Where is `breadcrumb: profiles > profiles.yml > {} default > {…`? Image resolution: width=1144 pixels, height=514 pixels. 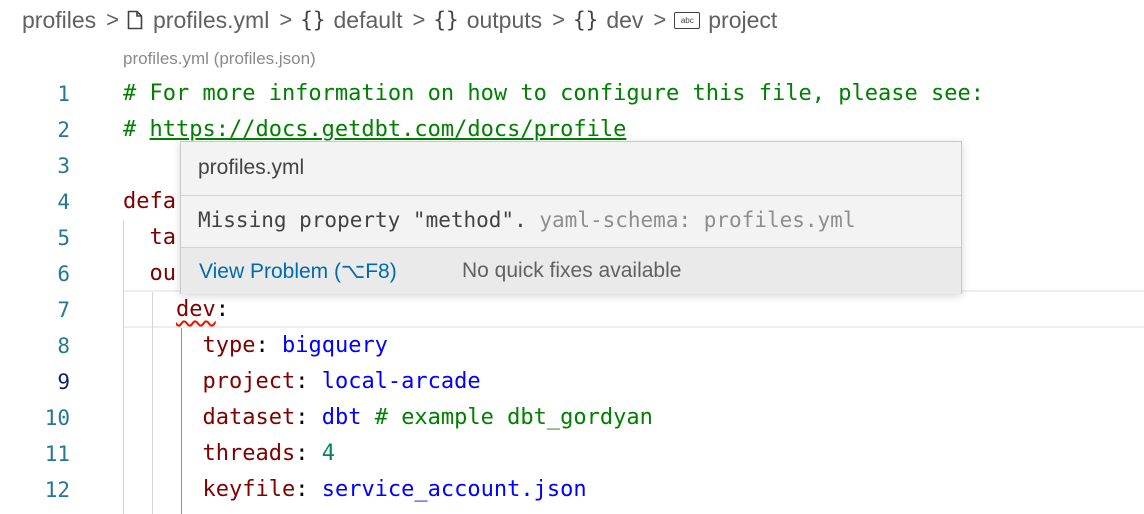
breadcrumb: profiles > profiles.yml > {} default > {… is located at coordinates (572, 20).